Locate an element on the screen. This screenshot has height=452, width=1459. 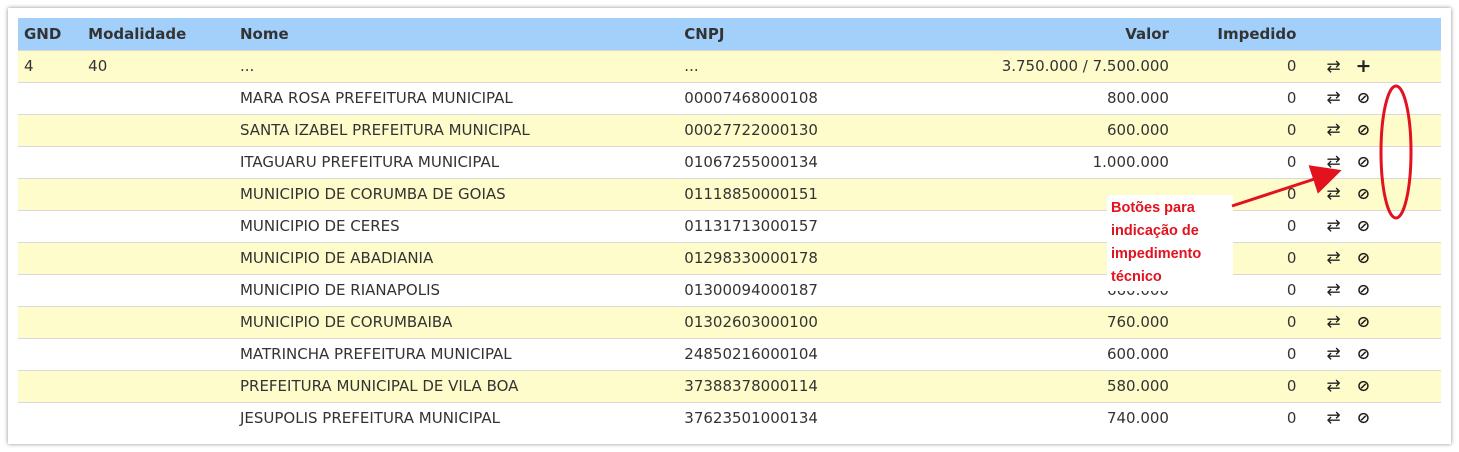
cell-valor: 1.000.000 is located at coordinates (1130, 162).